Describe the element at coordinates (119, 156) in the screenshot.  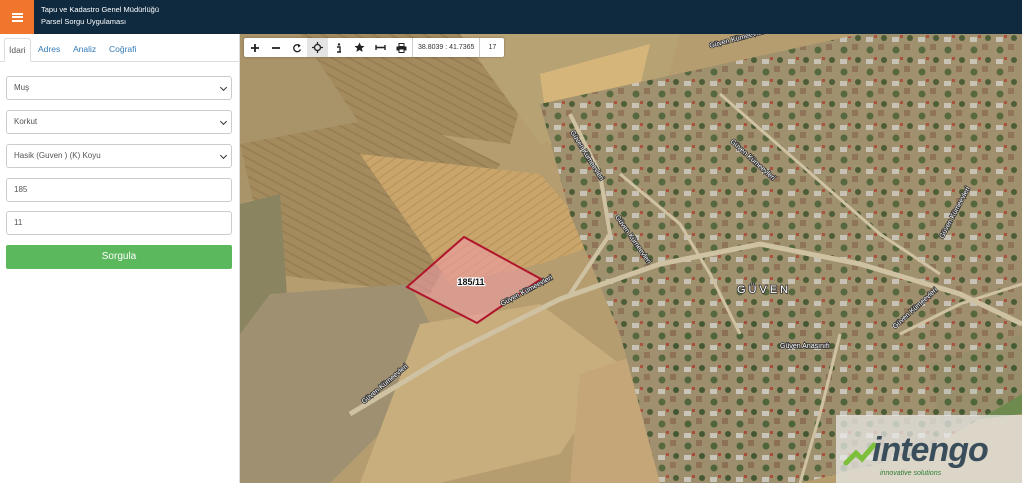
I see `neighborhood-select: Hasik (Guven ) (K) Koyu` at that location.